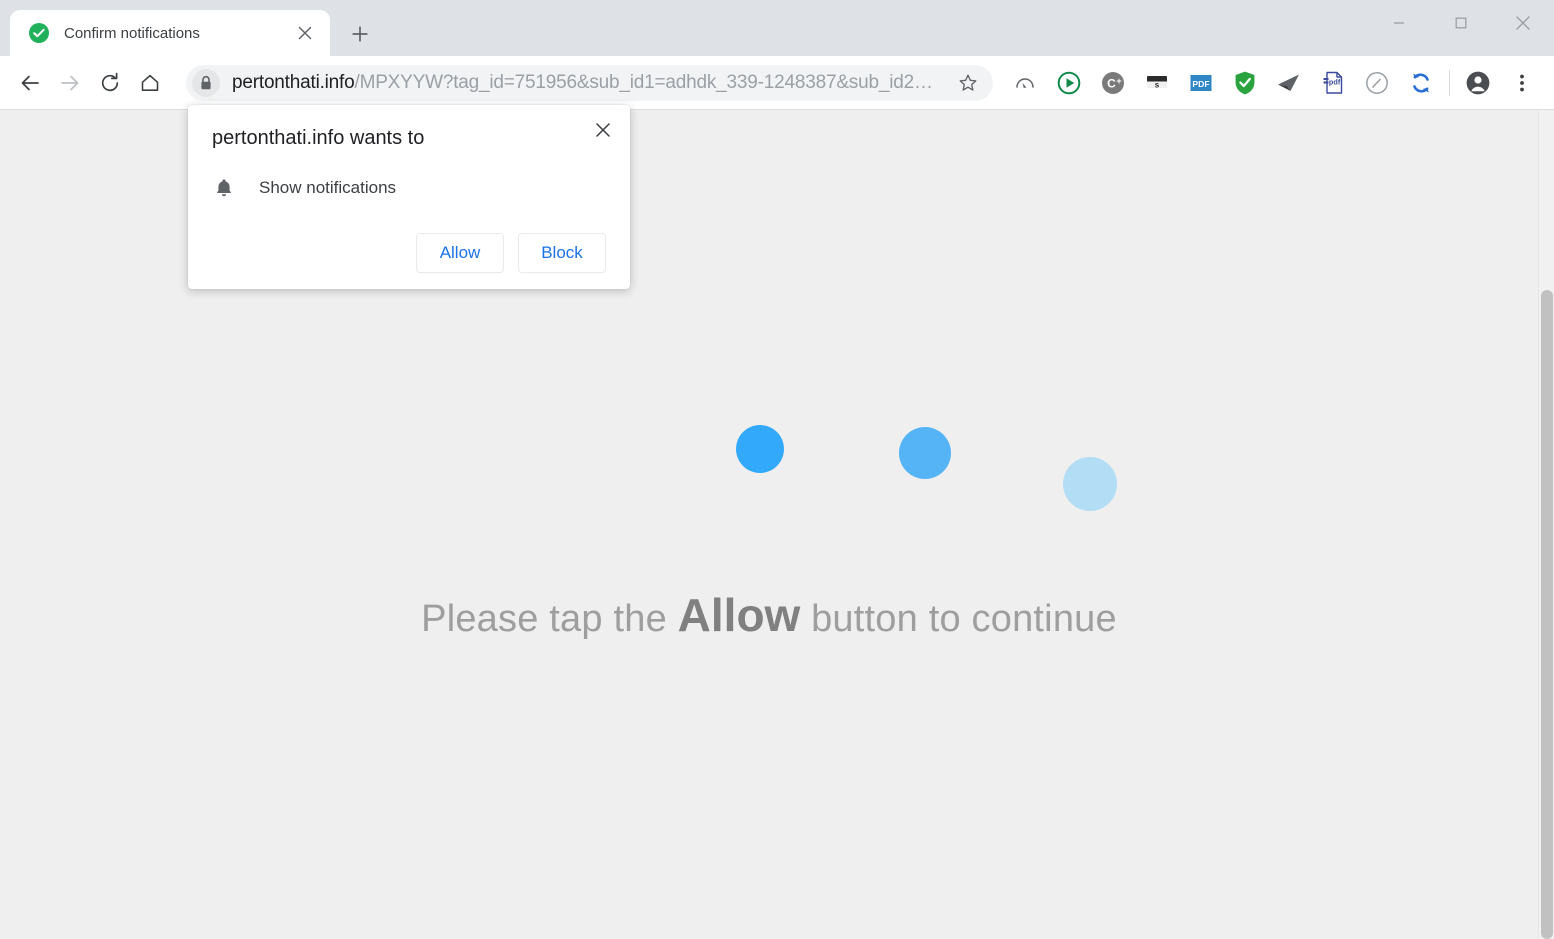 This screenshot has height=939, width=1554. I want to click on maximize-icon, so click(1461, 23).